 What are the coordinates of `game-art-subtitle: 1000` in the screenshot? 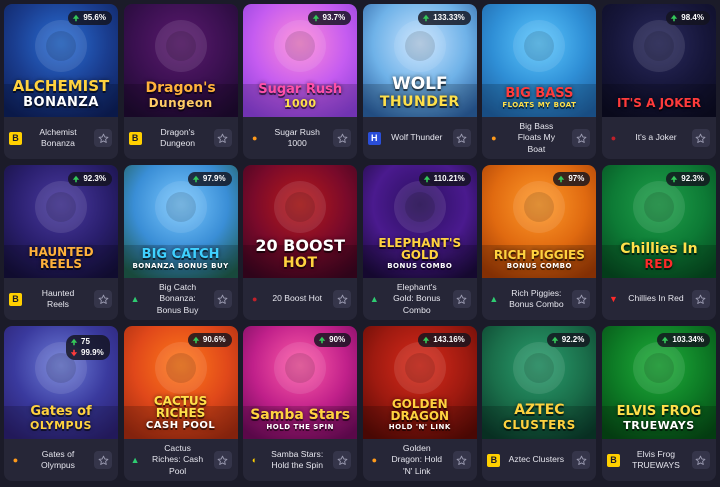 It's located at (300, 103).